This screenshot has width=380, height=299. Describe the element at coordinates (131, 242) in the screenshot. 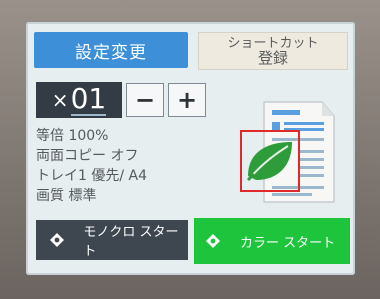

I see `mono-start-label: モノクロ スタート` at that location.